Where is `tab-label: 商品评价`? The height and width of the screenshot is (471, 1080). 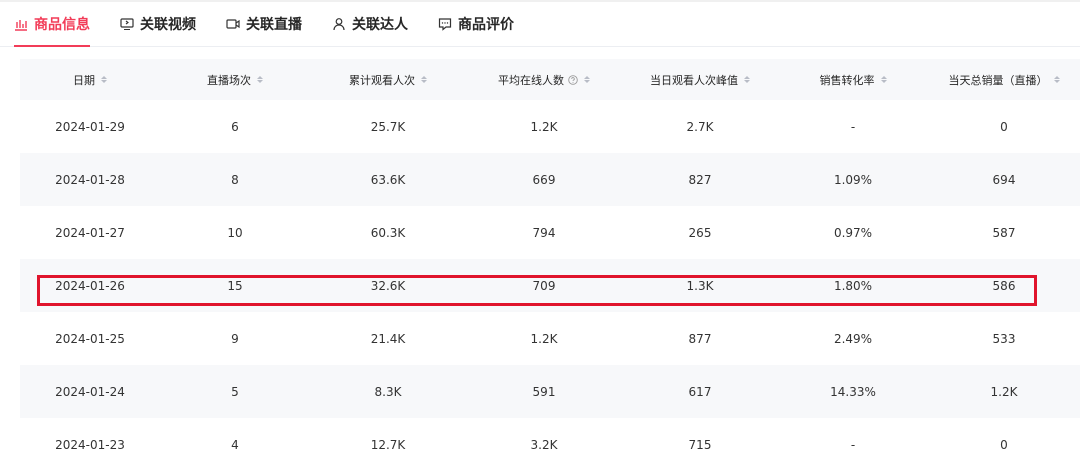
tab-label: 商品评价 is located at coordinates (486, 25).